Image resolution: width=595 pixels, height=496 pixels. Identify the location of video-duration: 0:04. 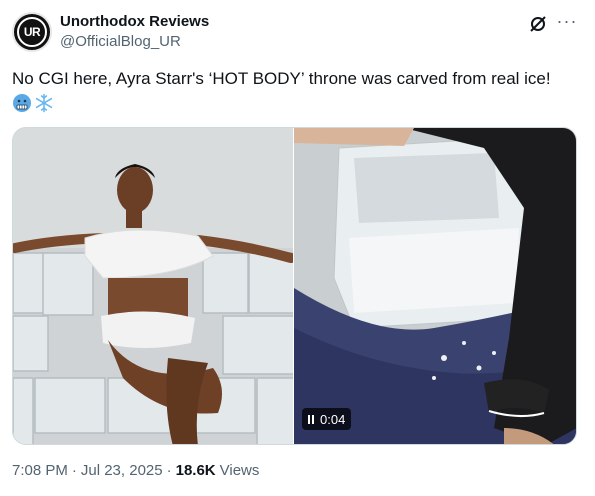
(333, 419).